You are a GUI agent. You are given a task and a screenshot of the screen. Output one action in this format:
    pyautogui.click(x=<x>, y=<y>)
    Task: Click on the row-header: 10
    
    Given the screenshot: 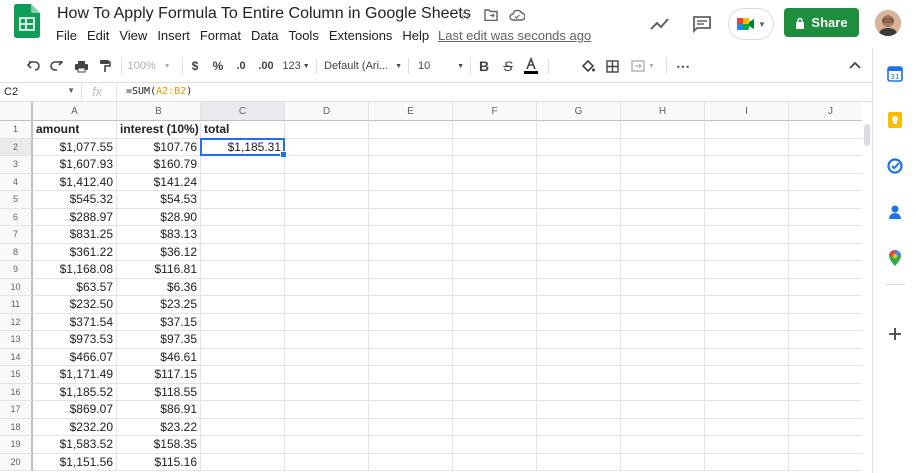 What is the action you would take?
    pyautogui.click(x=16, y=287)
    